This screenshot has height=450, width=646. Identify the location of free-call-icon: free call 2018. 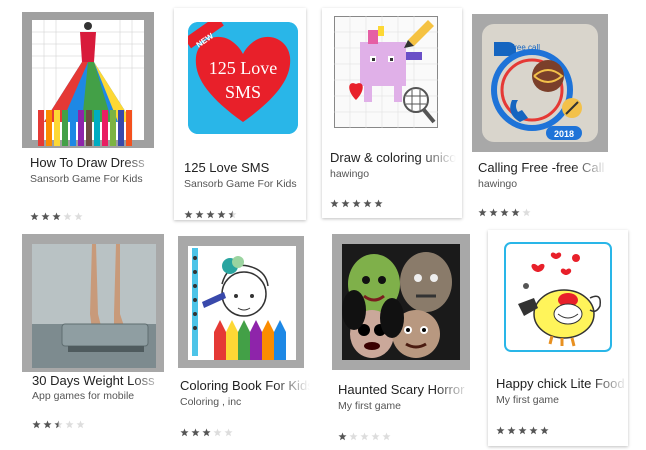
(540, 83).